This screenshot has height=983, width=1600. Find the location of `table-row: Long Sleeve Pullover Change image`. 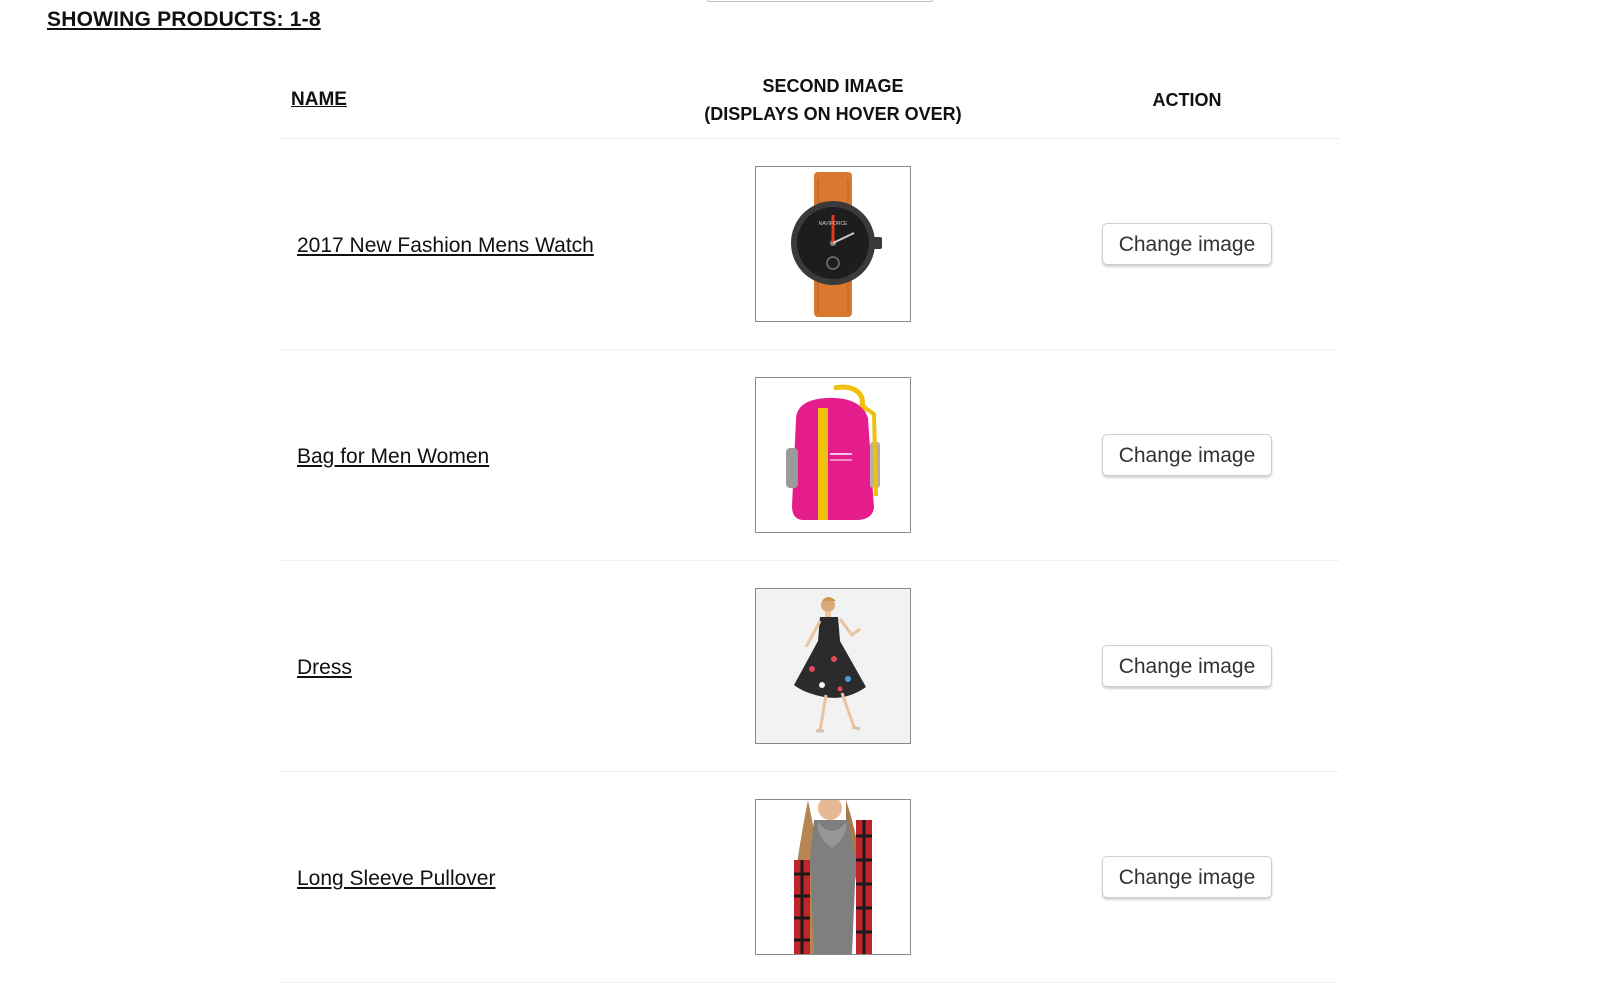

table-row: Long Sleeve Pullover Change image is located at coordinates (810, 877).